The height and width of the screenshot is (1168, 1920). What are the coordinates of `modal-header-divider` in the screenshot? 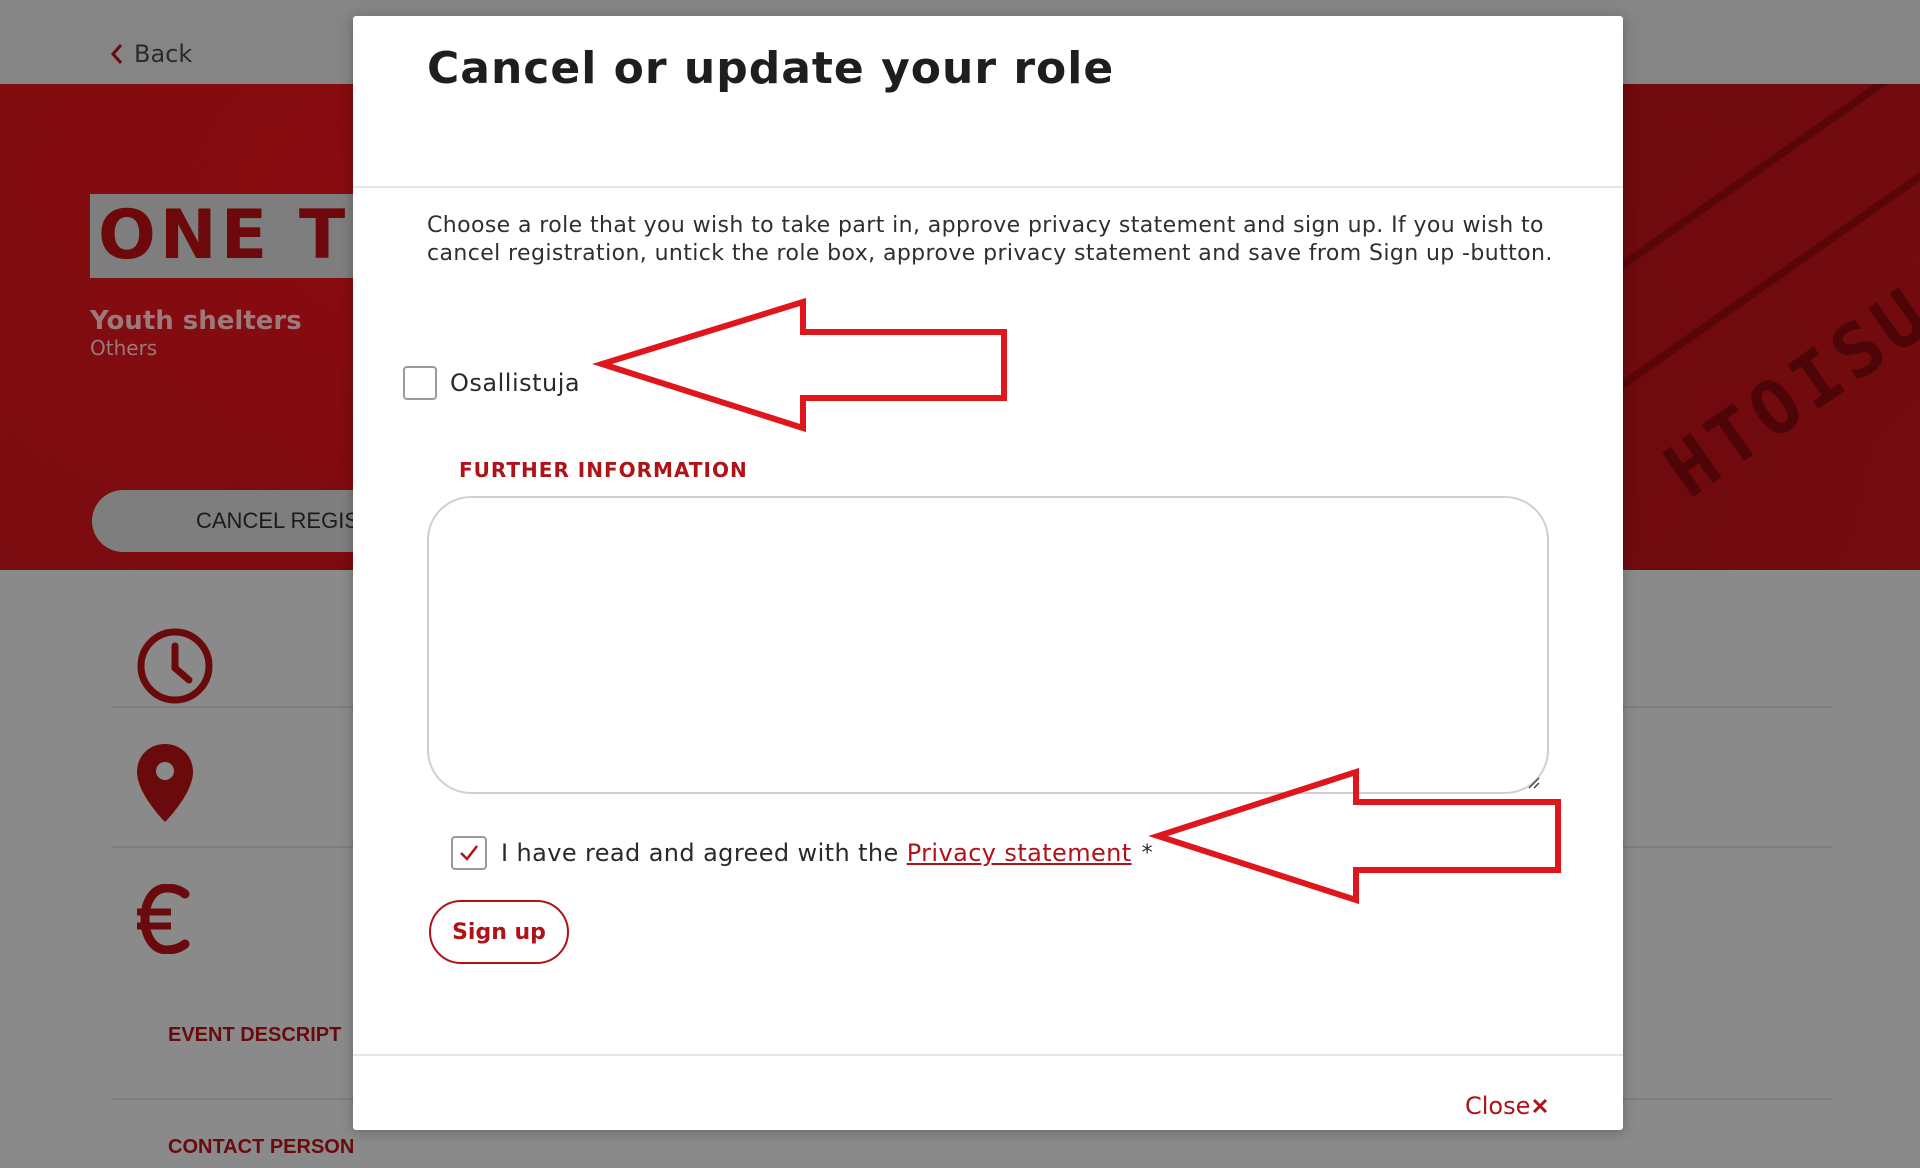 It's located at (988, 187).